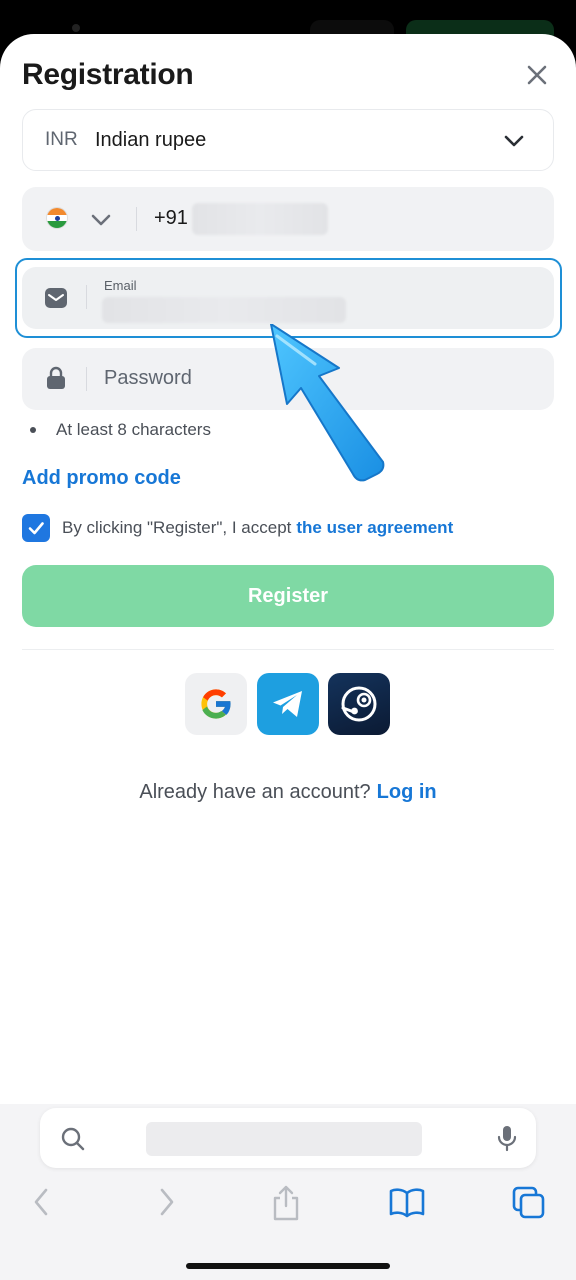  I want to click on currency-code: INR, so click(61, 139).